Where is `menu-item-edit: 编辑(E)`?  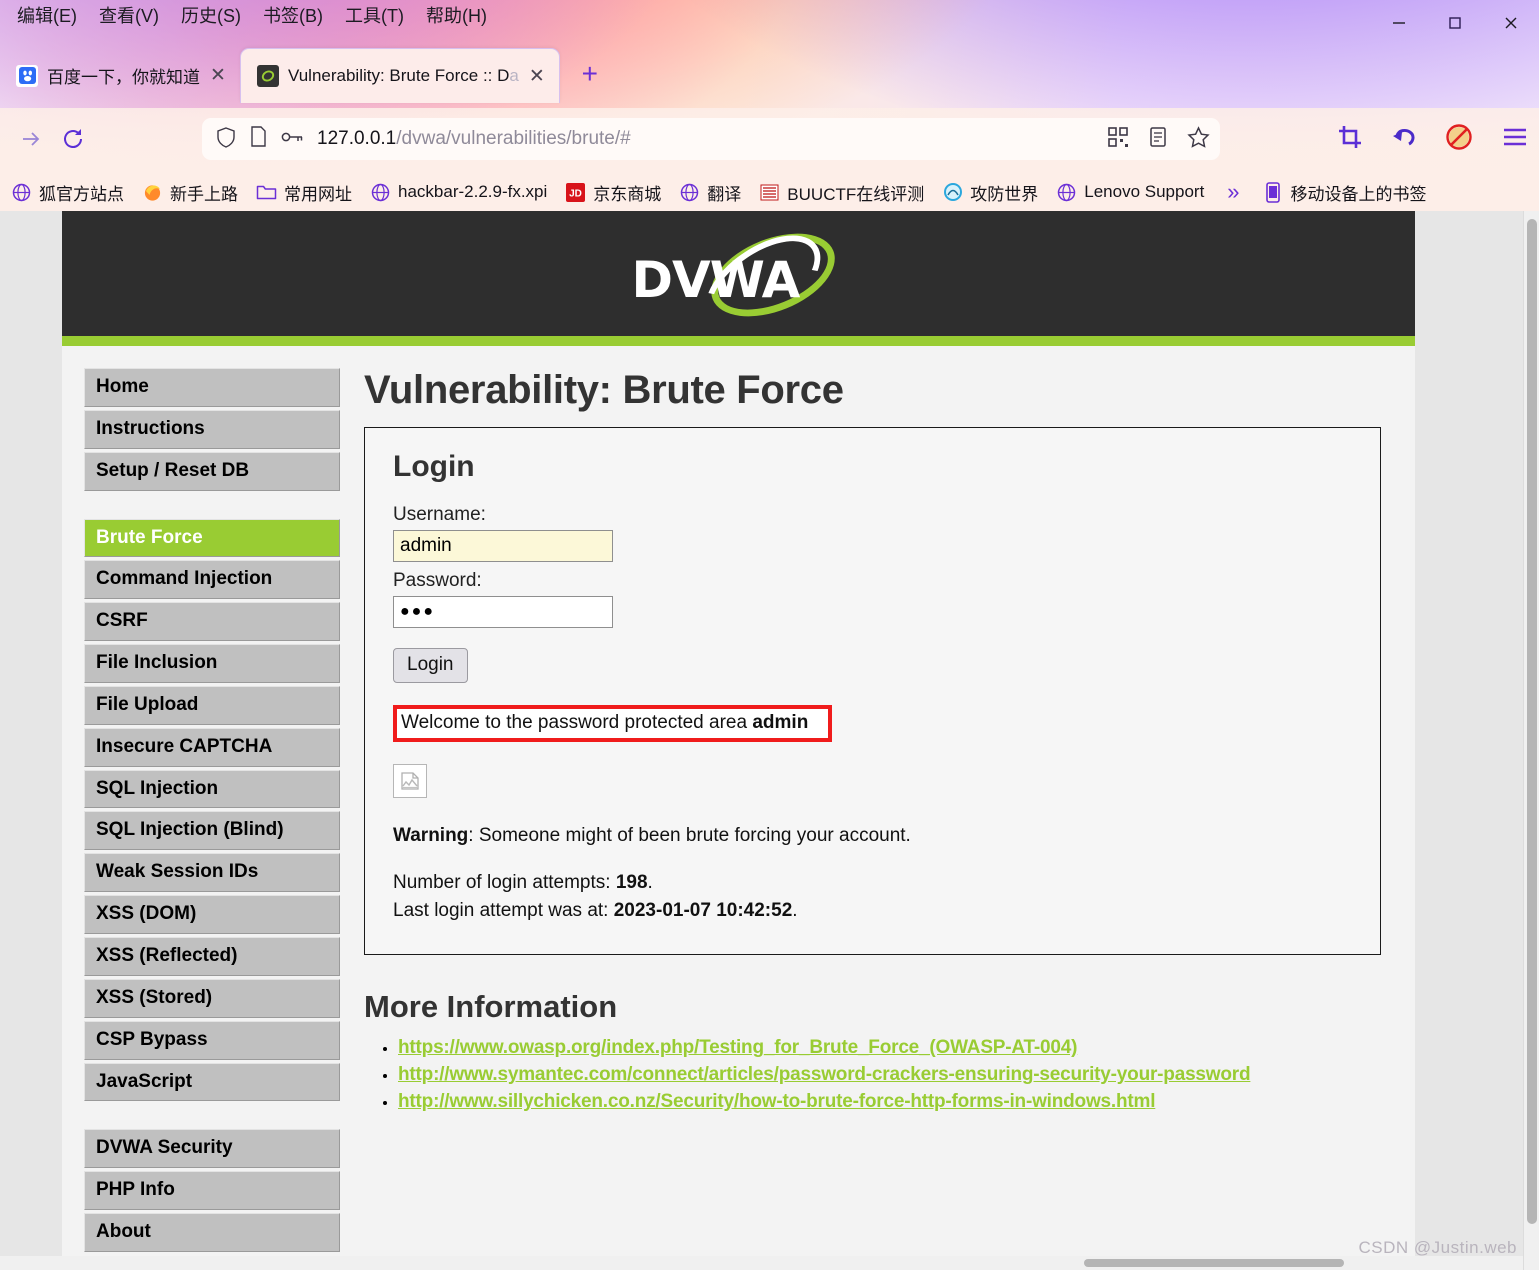 menu-item-edit: 编辑(E) is located at coordinates (47, 15).